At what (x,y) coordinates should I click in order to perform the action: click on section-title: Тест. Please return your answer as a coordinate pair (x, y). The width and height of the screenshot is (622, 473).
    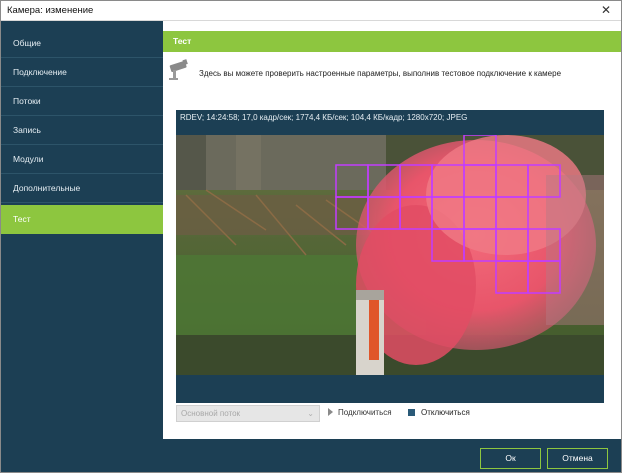
    Looking at the image, I should click on (392, 41).